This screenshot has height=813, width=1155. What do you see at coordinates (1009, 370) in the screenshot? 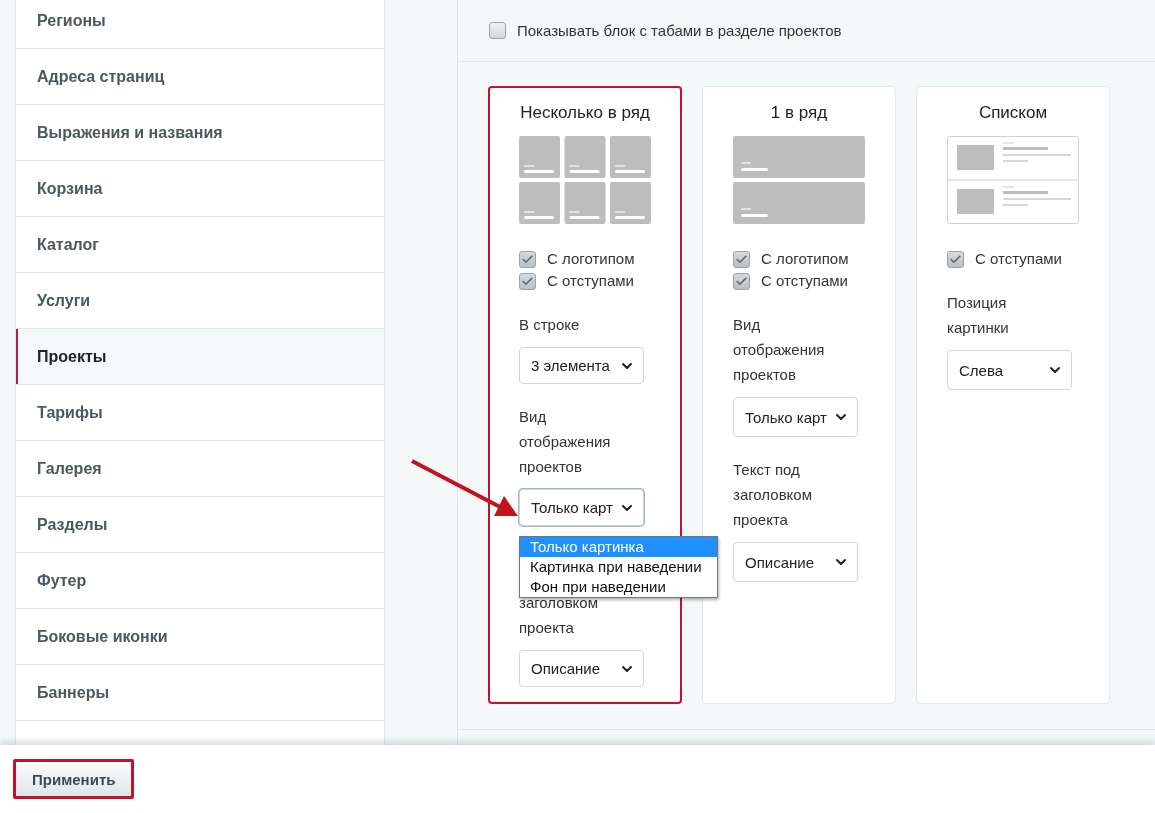
I see `select-field: Слева` at bounding box center [1009, 370].